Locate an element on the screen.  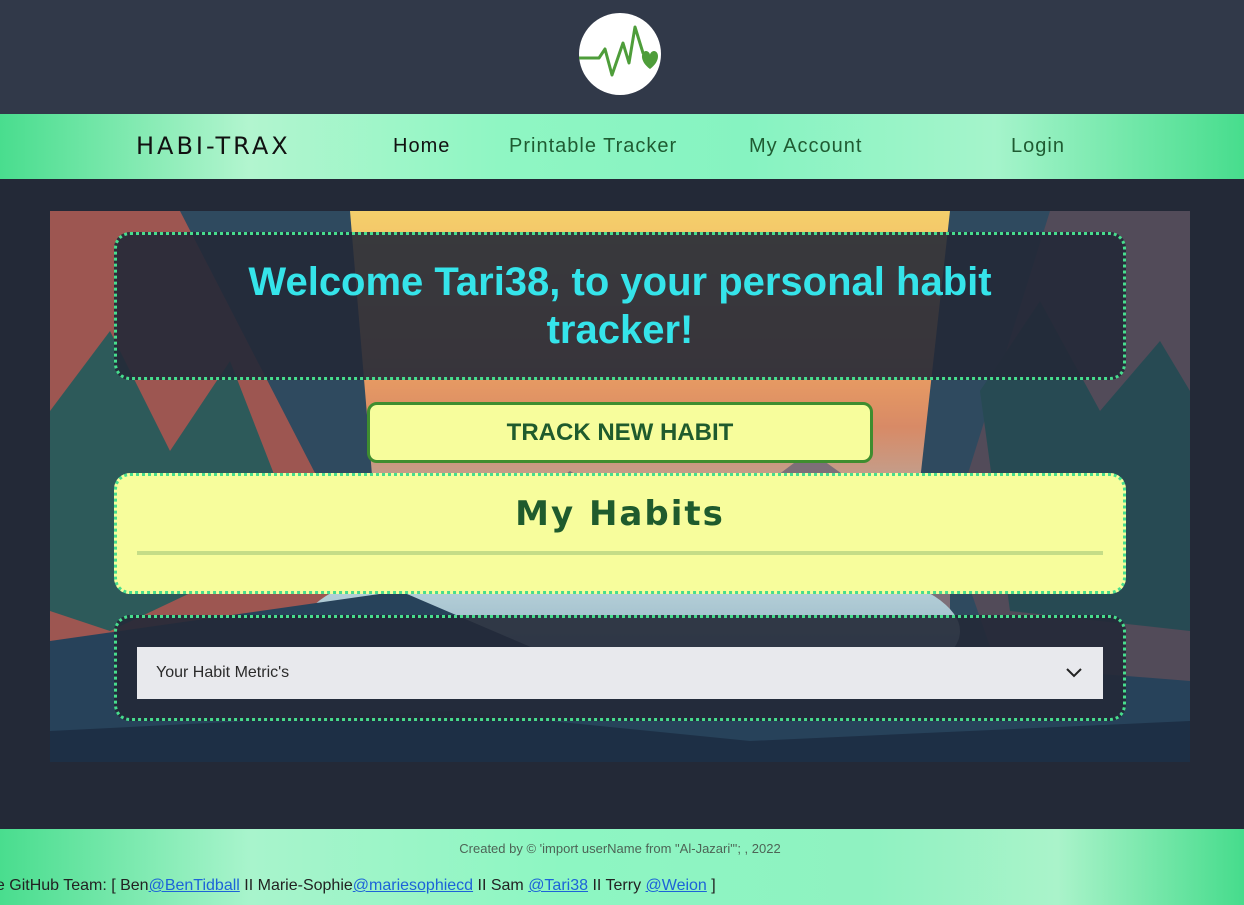
habit-metrics-label: Your Habit Metric's is located at coordinates (223, 672).